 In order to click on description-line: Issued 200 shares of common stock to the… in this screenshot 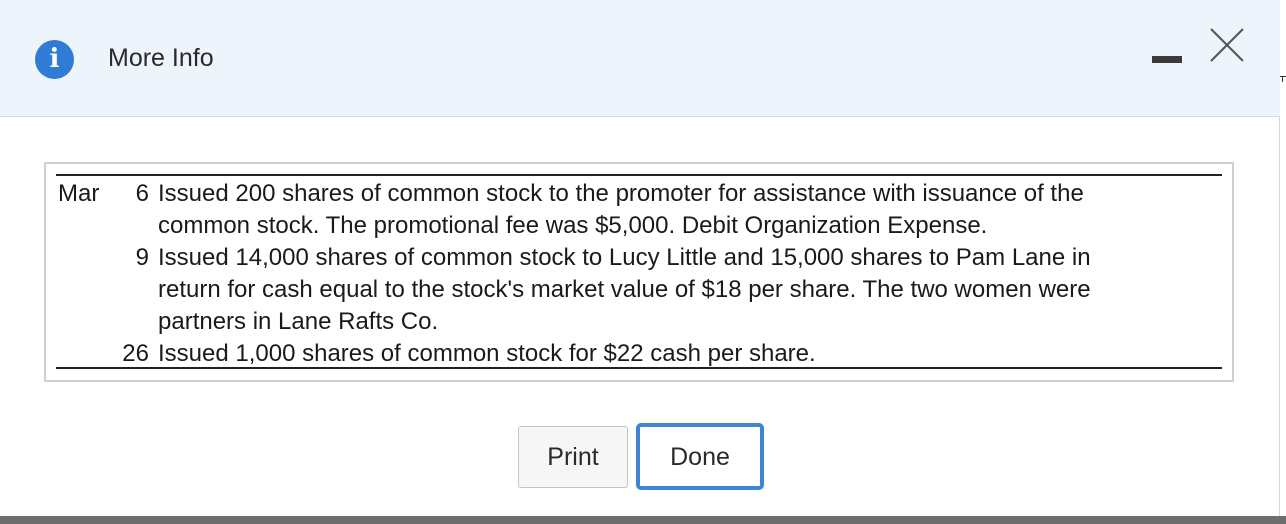, I will do `click(621, 193)`.